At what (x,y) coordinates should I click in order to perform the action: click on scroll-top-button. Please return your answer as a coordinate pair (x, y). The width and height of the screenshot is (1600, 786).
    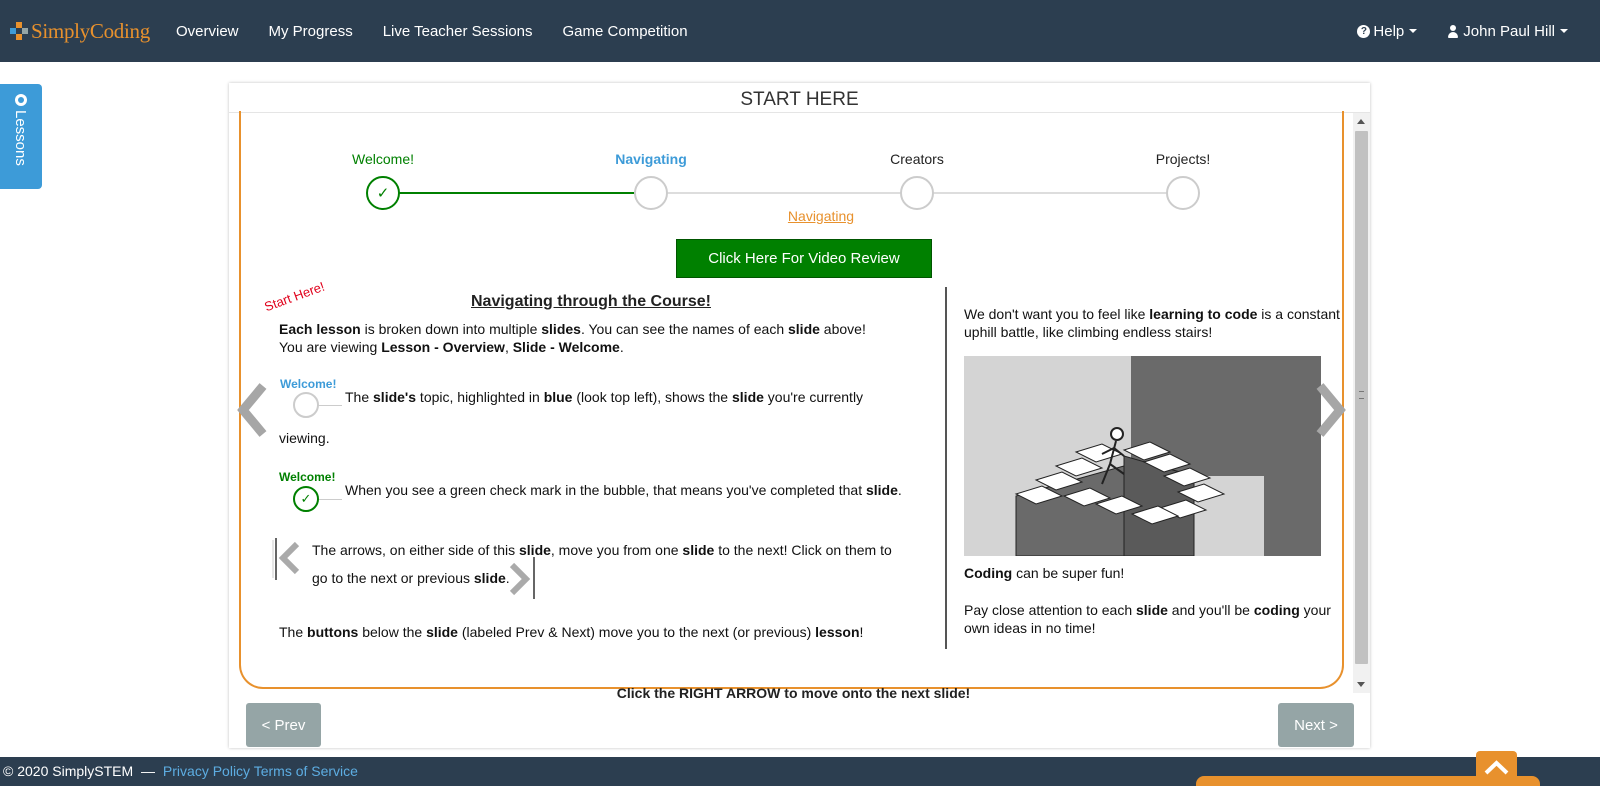
    Looking at the image, I should click on (1496, 768).